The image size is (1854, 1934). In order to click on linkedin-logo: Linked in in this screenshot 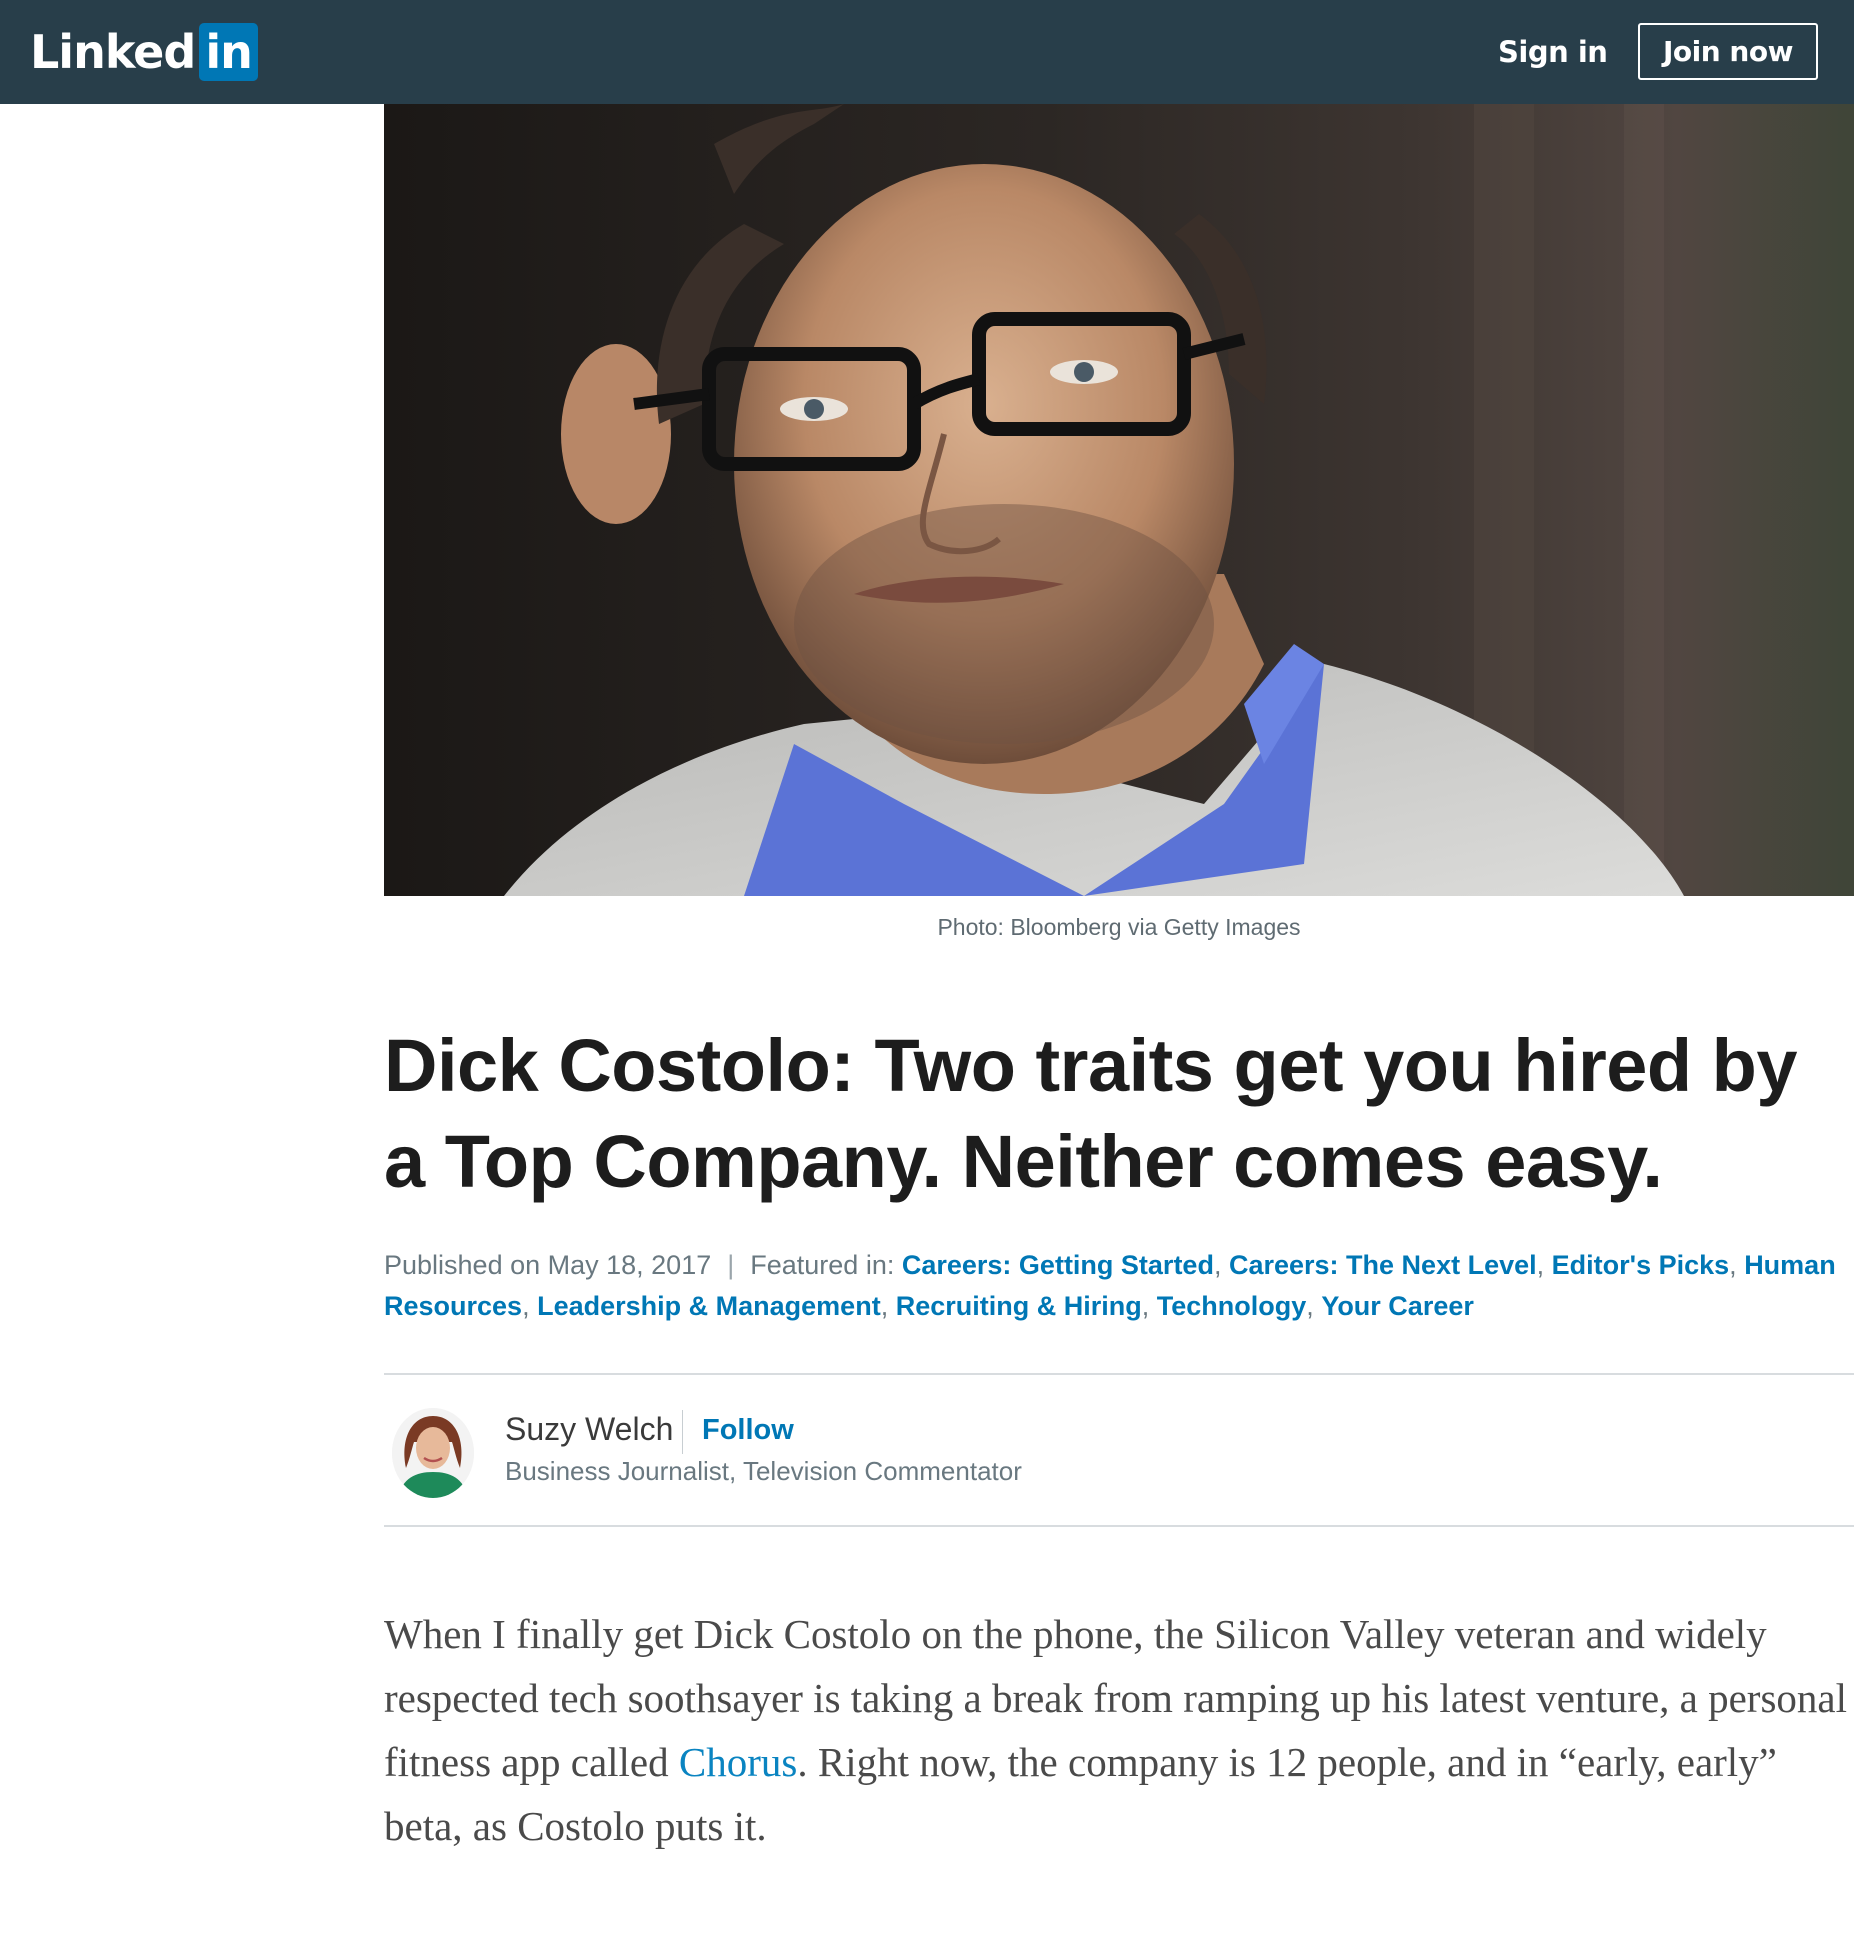, I will do `click(144, 52)`.